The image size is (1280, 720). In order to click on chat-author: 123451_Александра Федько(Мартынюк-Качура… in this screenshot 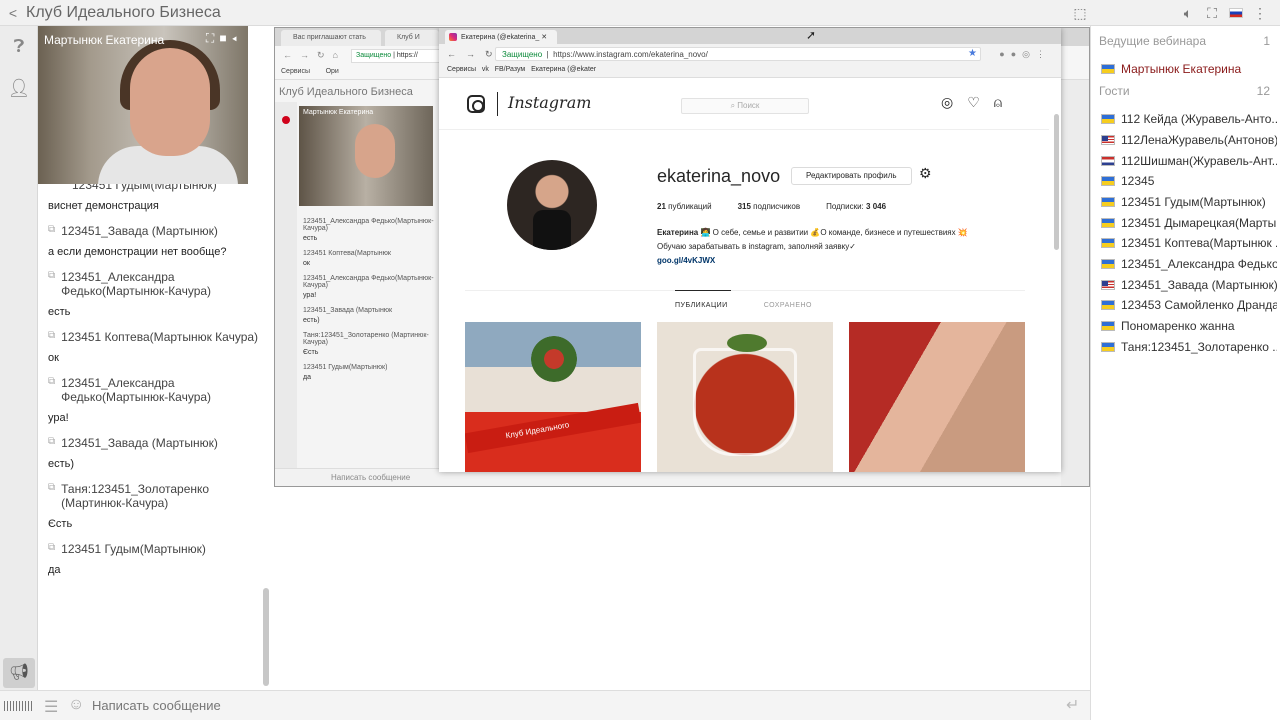, I will do `click(136, 390)`.